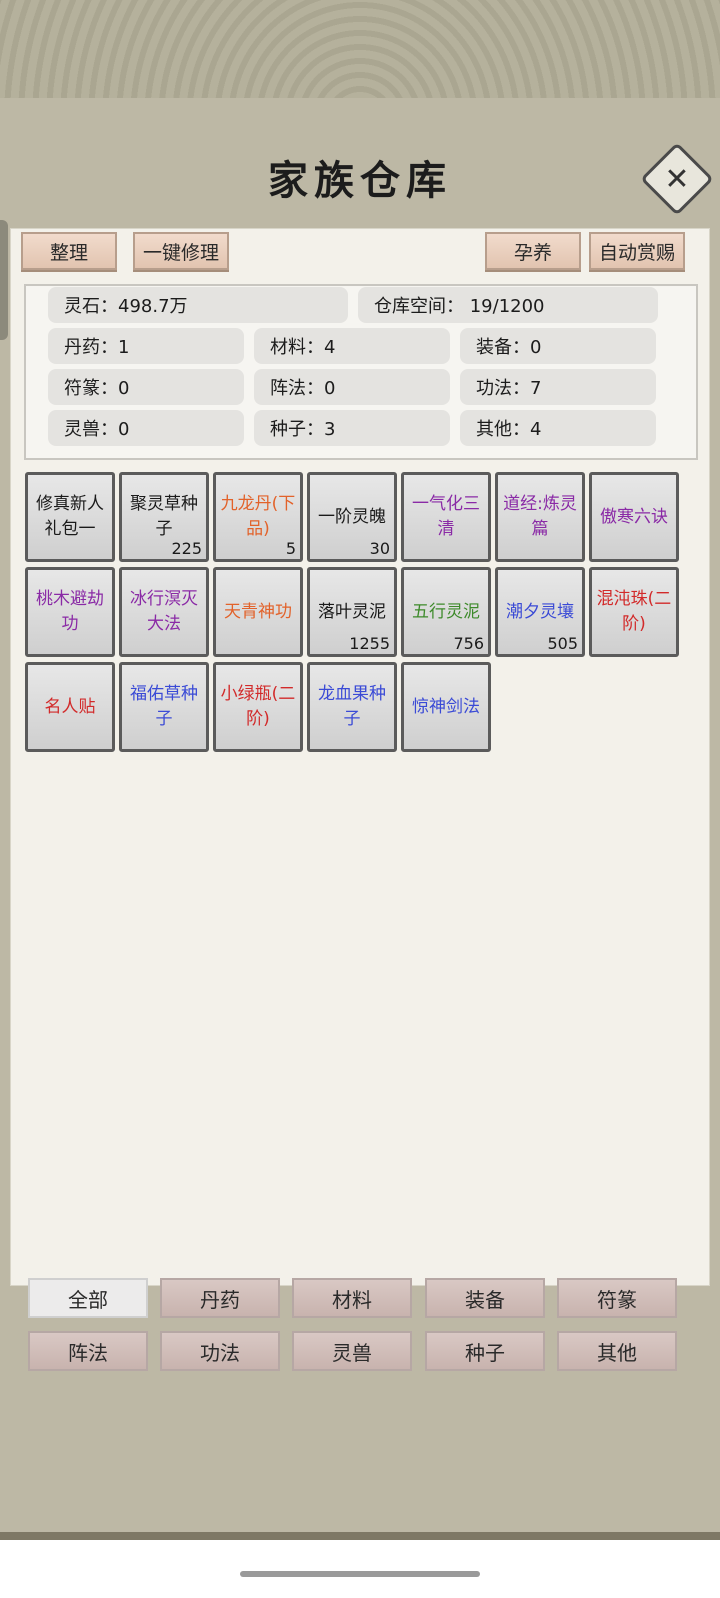 This screenshot has height=1598, width=720. I want to click on item-count: 756, so click(468, 643).